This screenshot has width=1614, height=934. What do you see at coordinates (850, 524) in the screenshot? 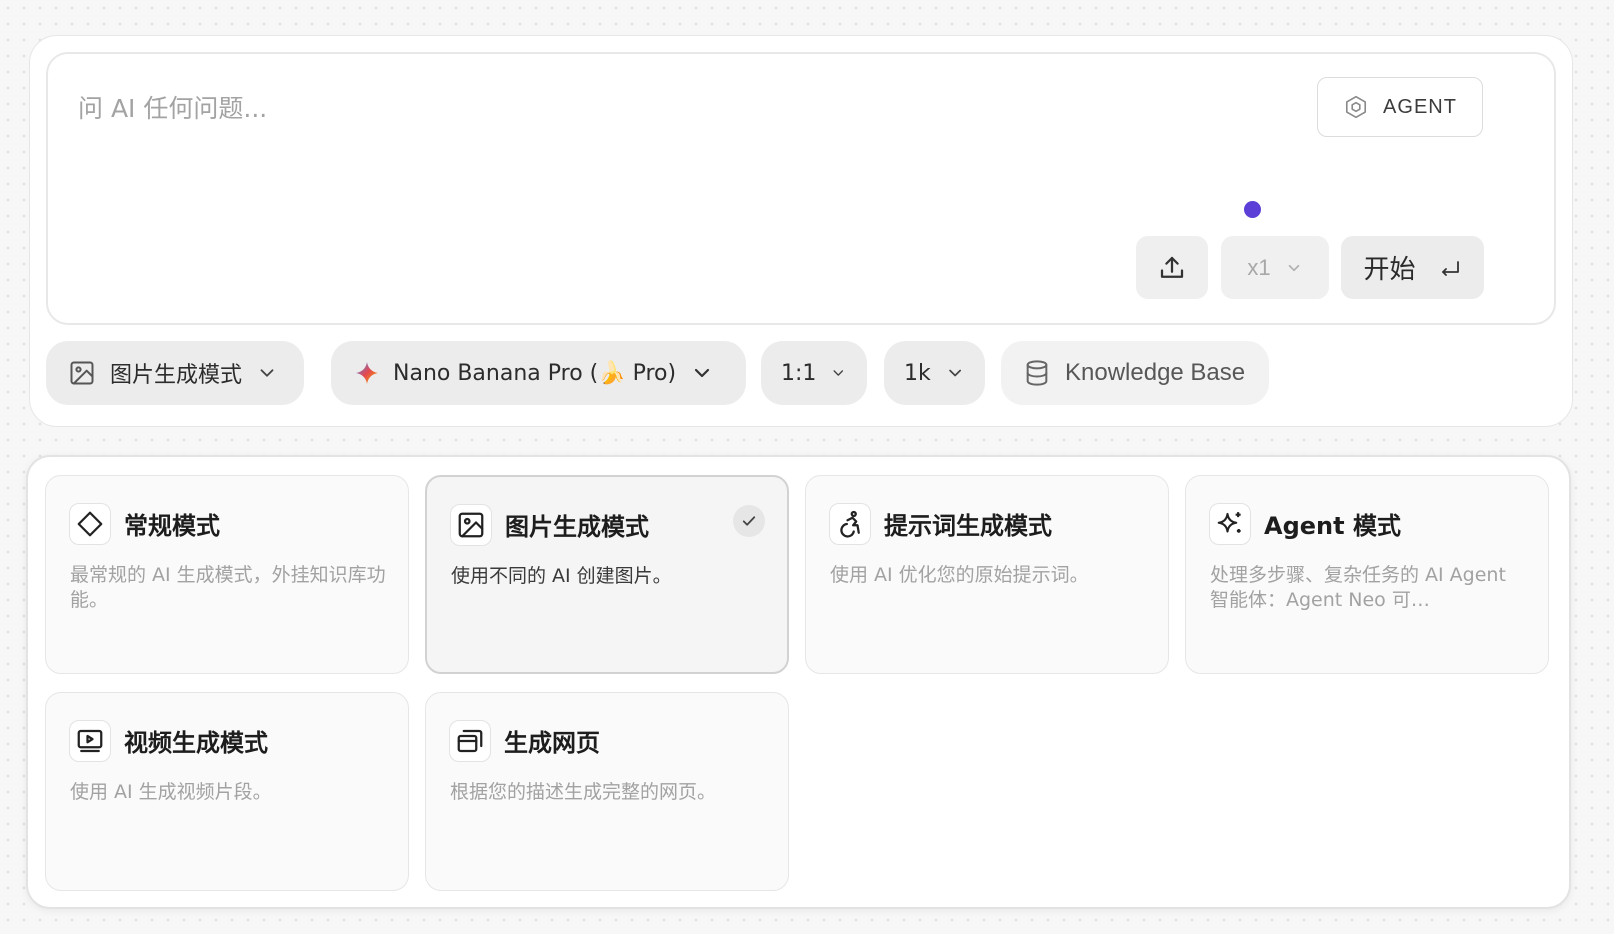
I see `accessibility-icon` at bounding box center [850, 524].